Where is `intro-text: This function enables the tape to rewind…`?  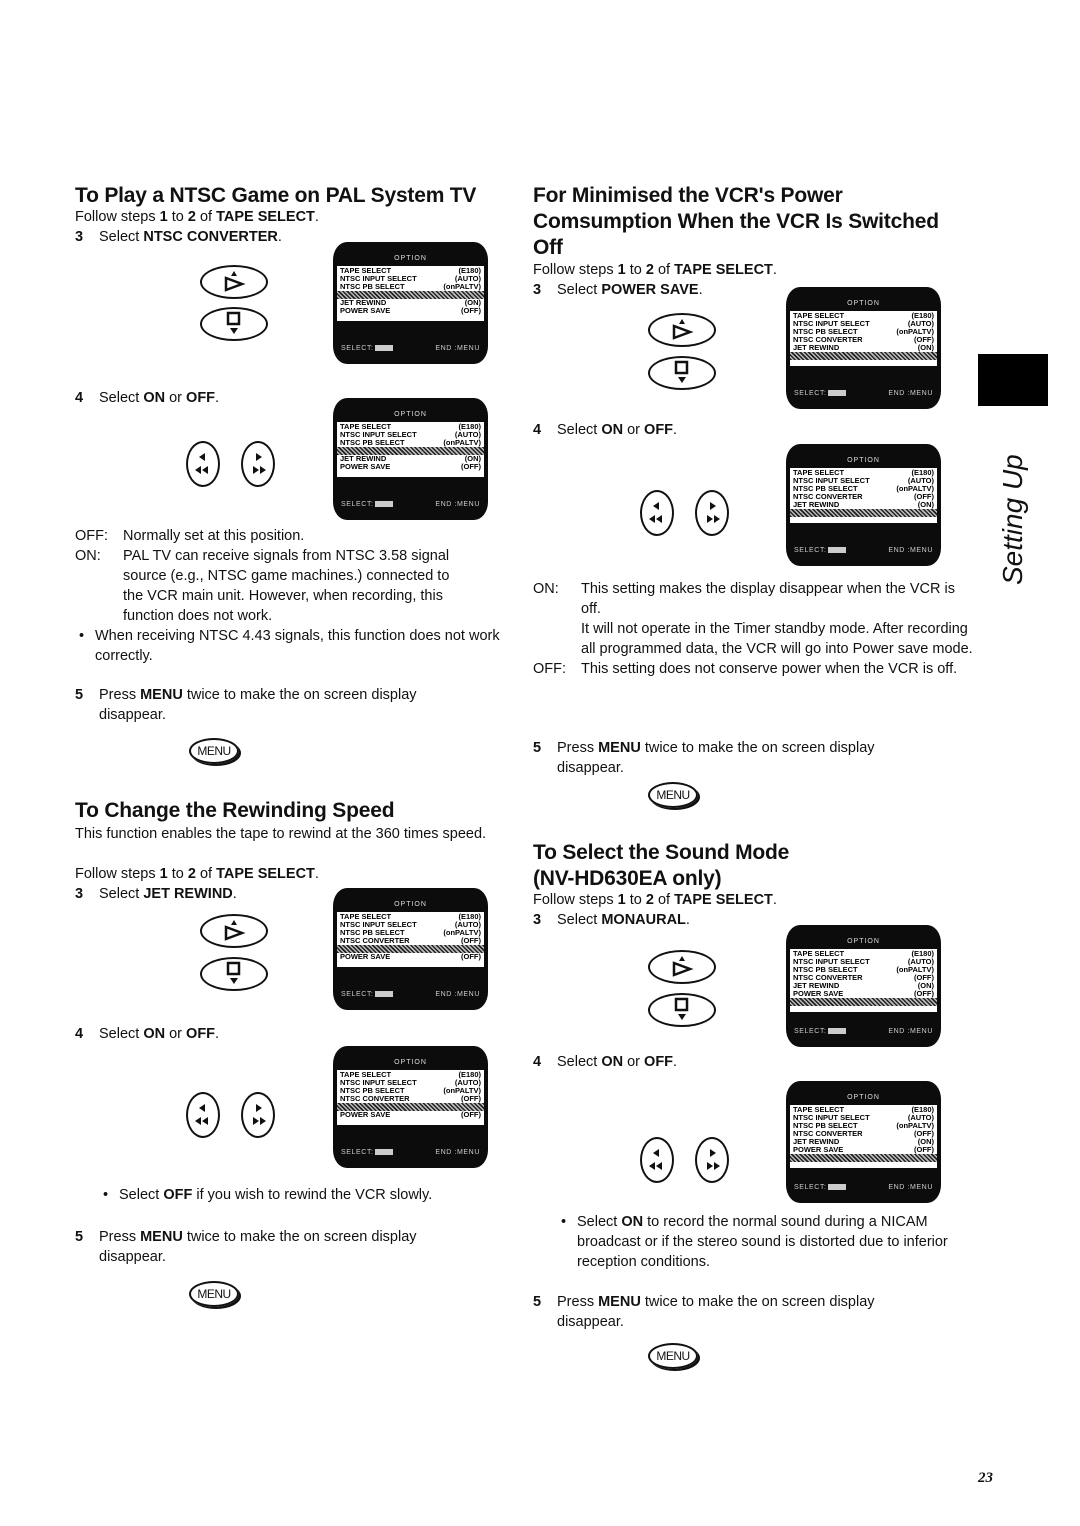
intro-text: This function enables the tape to rewind… is located at coordinates (281, 834).